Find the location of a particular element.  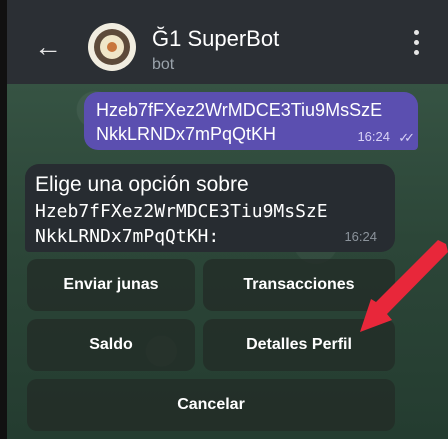

outgoing-line-1: Hzeb7fFXez2WrMDCE3Tiu9MsSzE is located at coordinates (239, 110).